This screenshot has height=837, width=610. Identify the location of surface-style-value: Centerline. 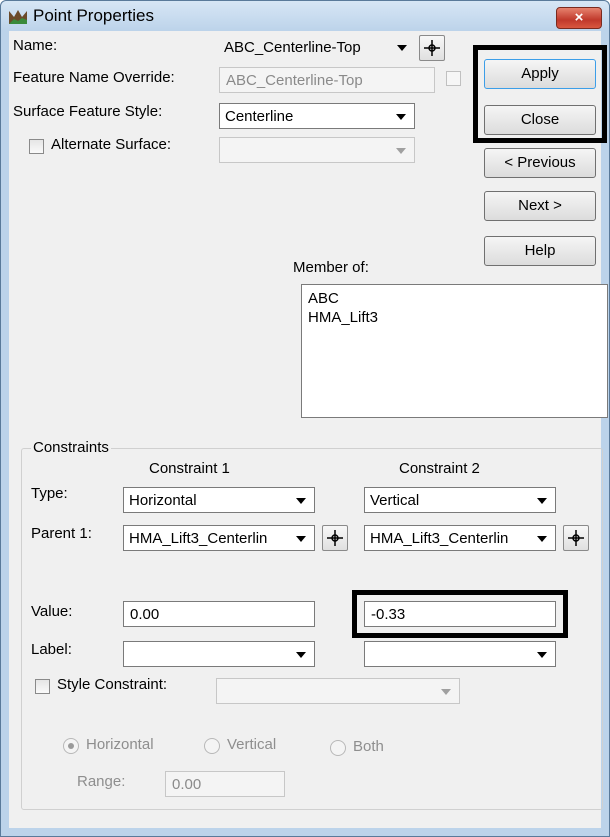
(259, 116).